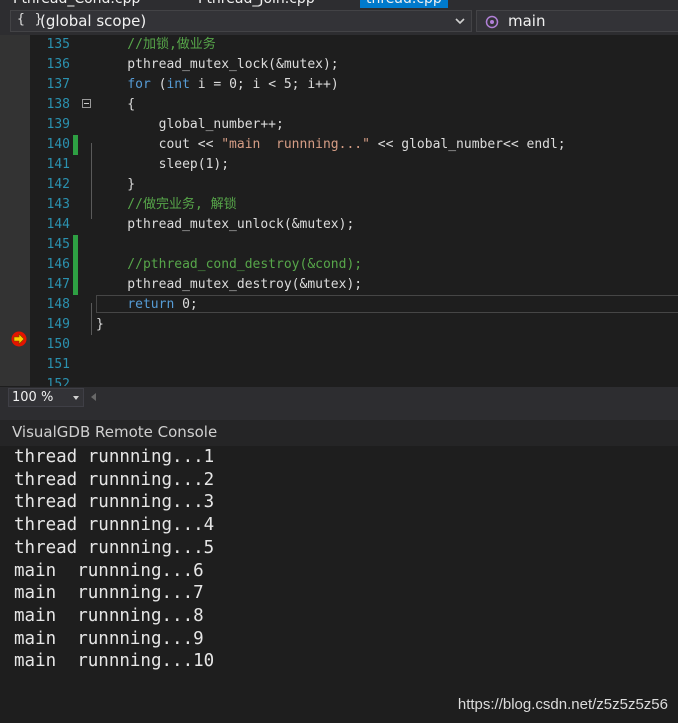  I want to click on line-number: 138, so click(58, 104).